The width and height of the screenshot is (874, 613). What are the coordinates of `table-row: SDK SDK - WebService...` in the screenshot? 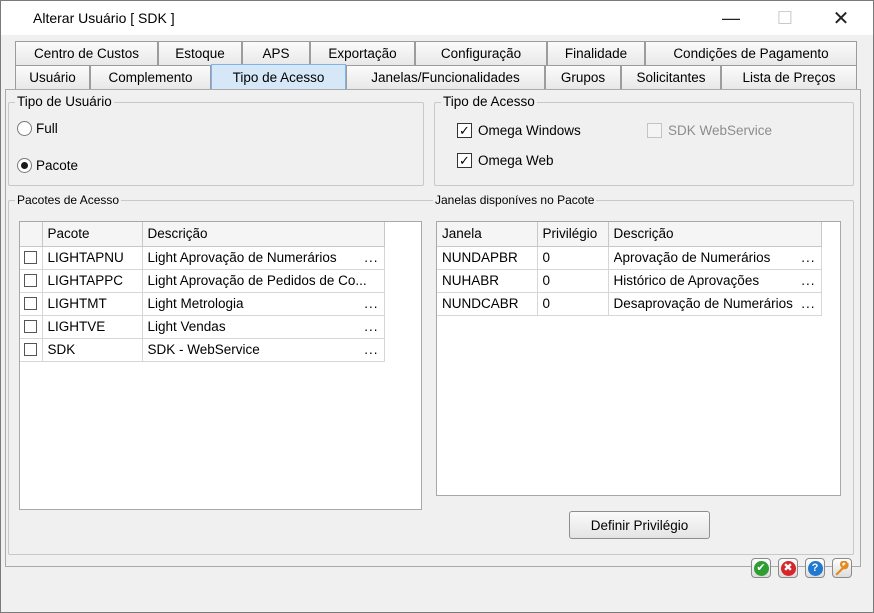 It's located at (202, 350).